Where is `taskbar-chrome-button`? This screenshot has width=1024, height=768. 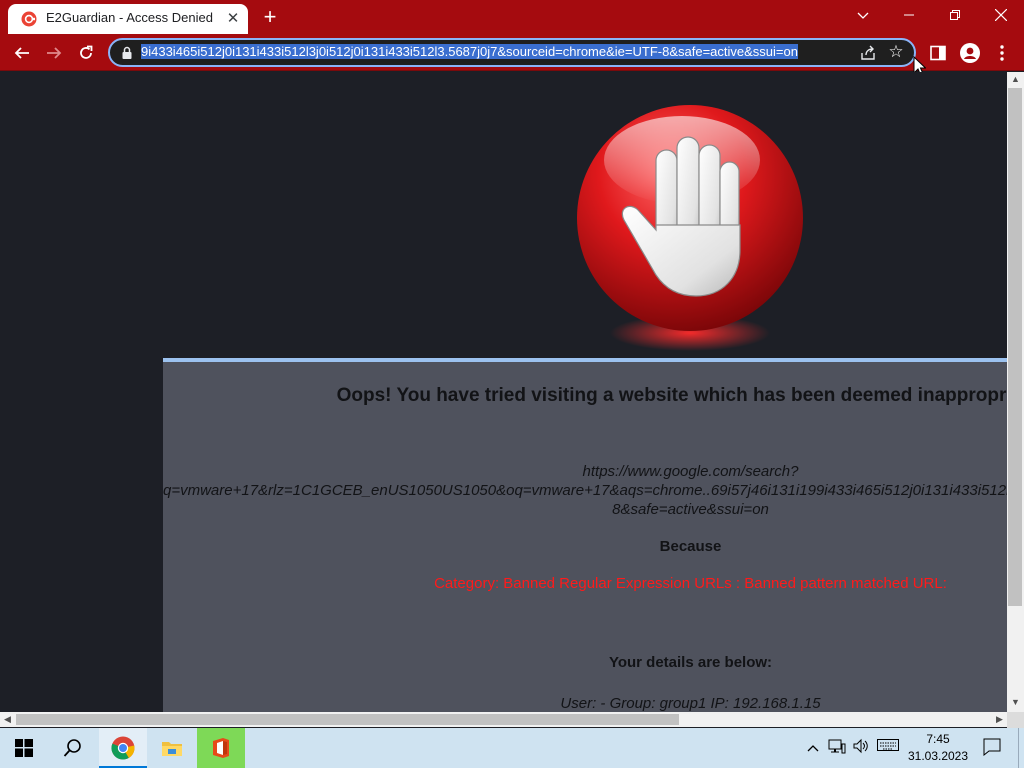 taskbar-chrome-button is located at coordinates (123, 748).